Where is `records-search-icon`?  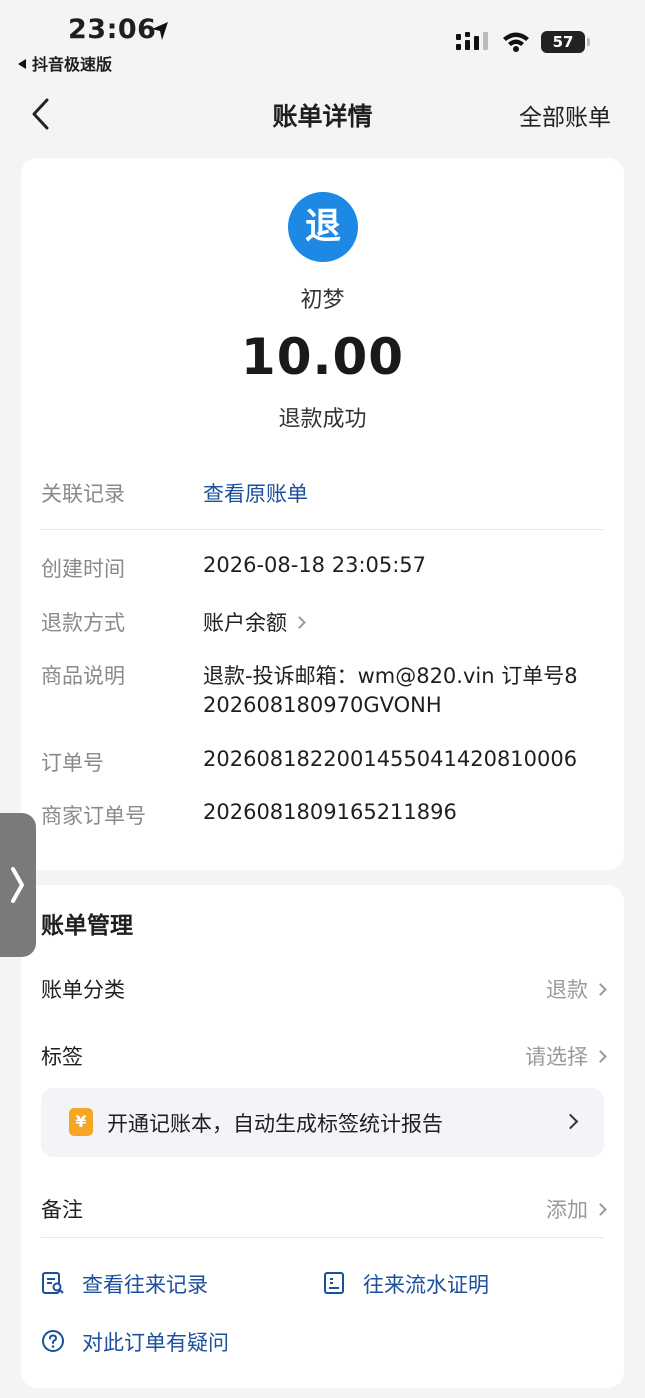 records-search-icon is located at coordinates (53, 1283).